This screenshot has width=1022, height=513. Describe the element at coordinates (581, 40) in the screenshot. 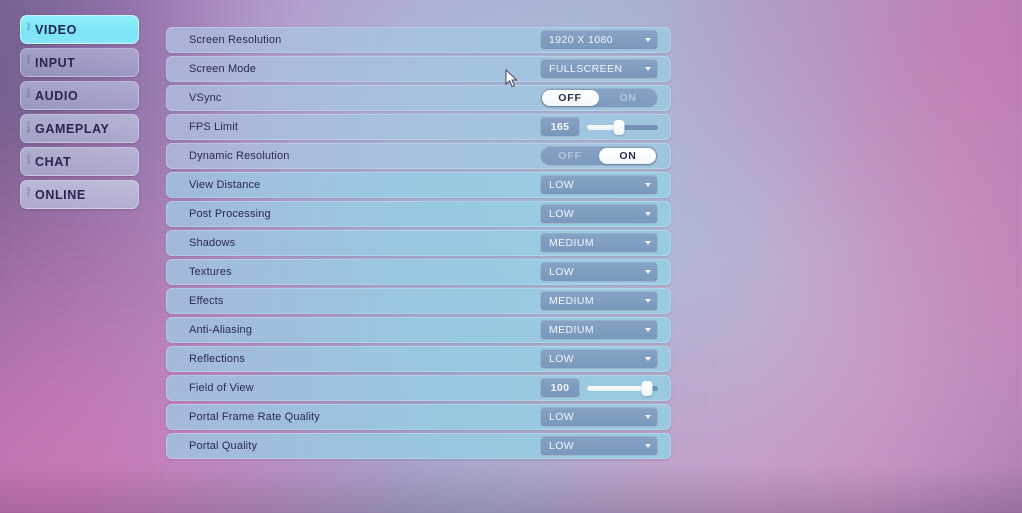

I see `dropdown-value: 1920 X 1080` at that location.